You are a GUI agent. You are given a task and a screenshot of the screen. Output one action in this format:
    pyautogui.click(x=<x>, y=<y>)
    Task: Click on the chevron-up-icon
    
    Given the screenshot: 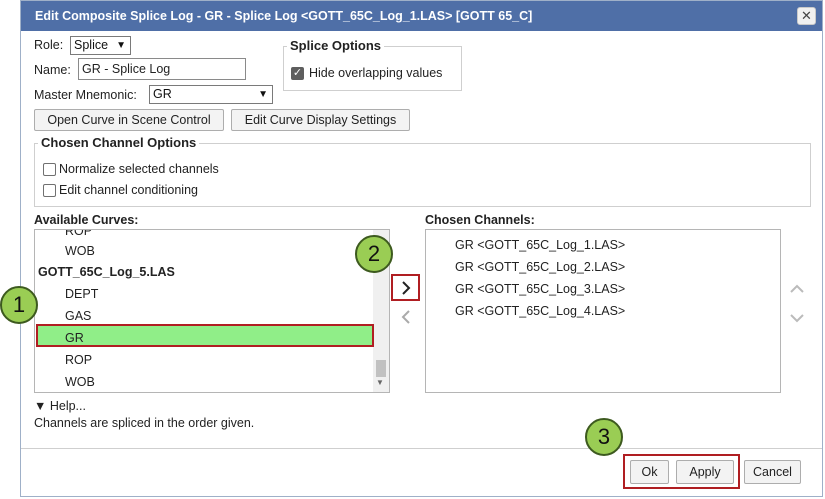 What is the action you would take?
    pyautogui.click(x=797, y=288)
    